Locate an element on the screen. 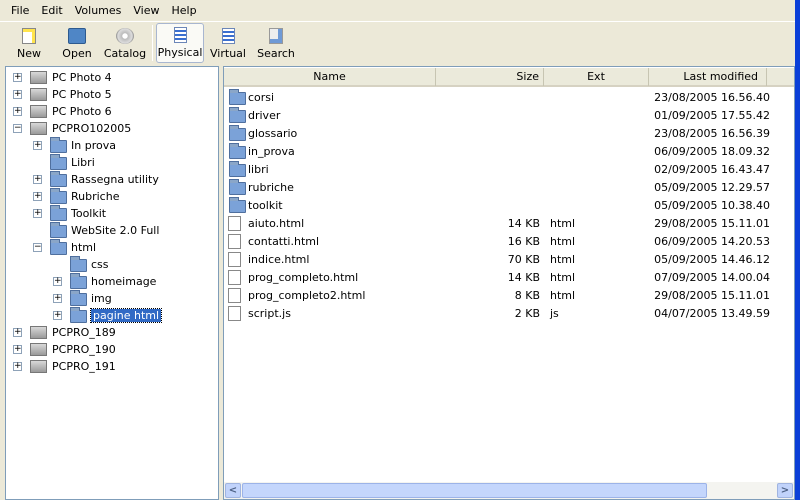 The image size is (800, 500). tree-node: pagine html is located at coordinates (116, 315).